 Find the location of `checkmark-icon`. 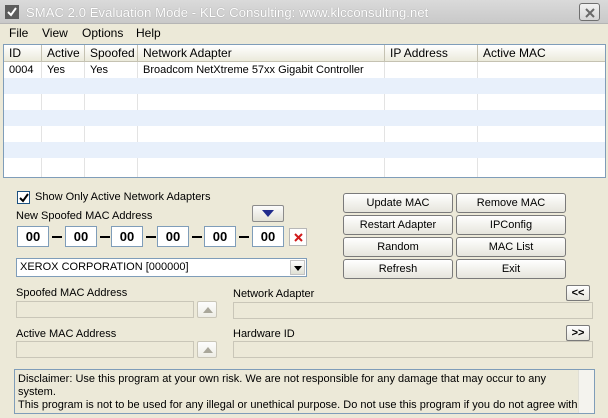

checkmark-icon is located at coordinates (24, 198).